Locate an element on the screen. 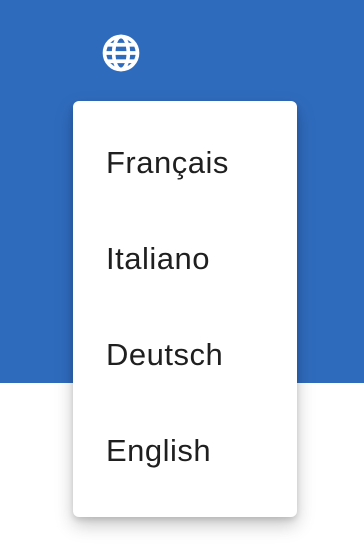  language-option-label: Italiano is located at coordinates (158, 258).